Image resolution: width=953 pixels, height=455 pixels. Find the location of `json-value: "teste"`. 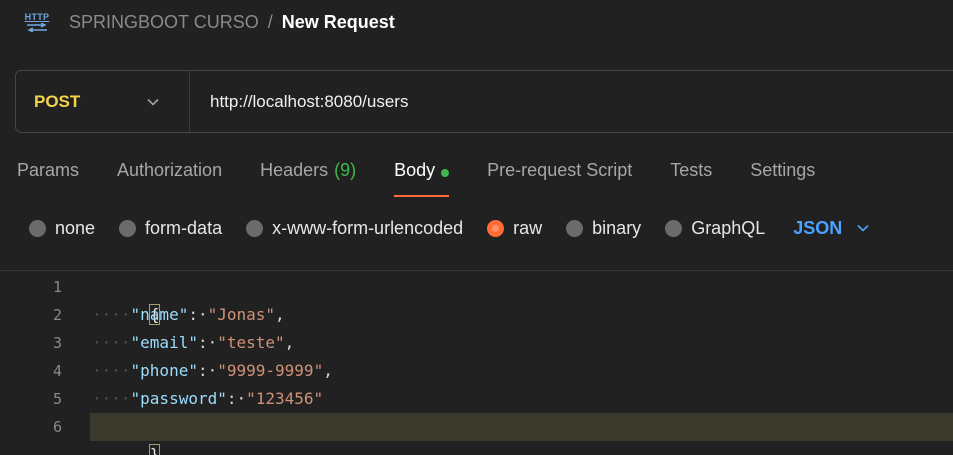

json-value: "teste" is located at coordinates (251, 342).